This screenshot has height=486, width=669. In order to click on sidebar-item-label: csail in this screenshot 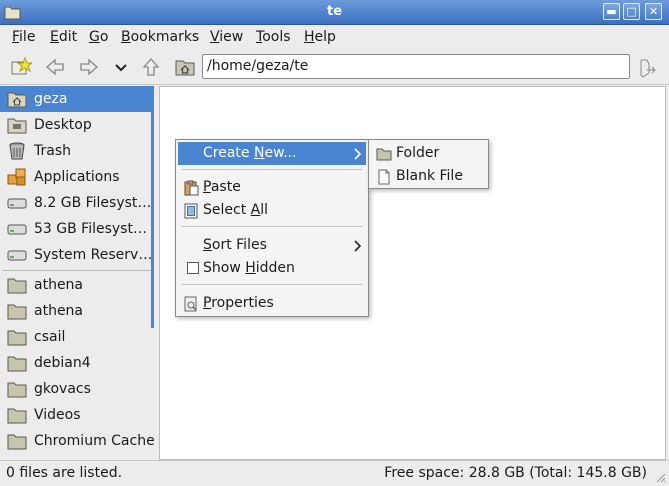, I will do `click(50, 337)`.